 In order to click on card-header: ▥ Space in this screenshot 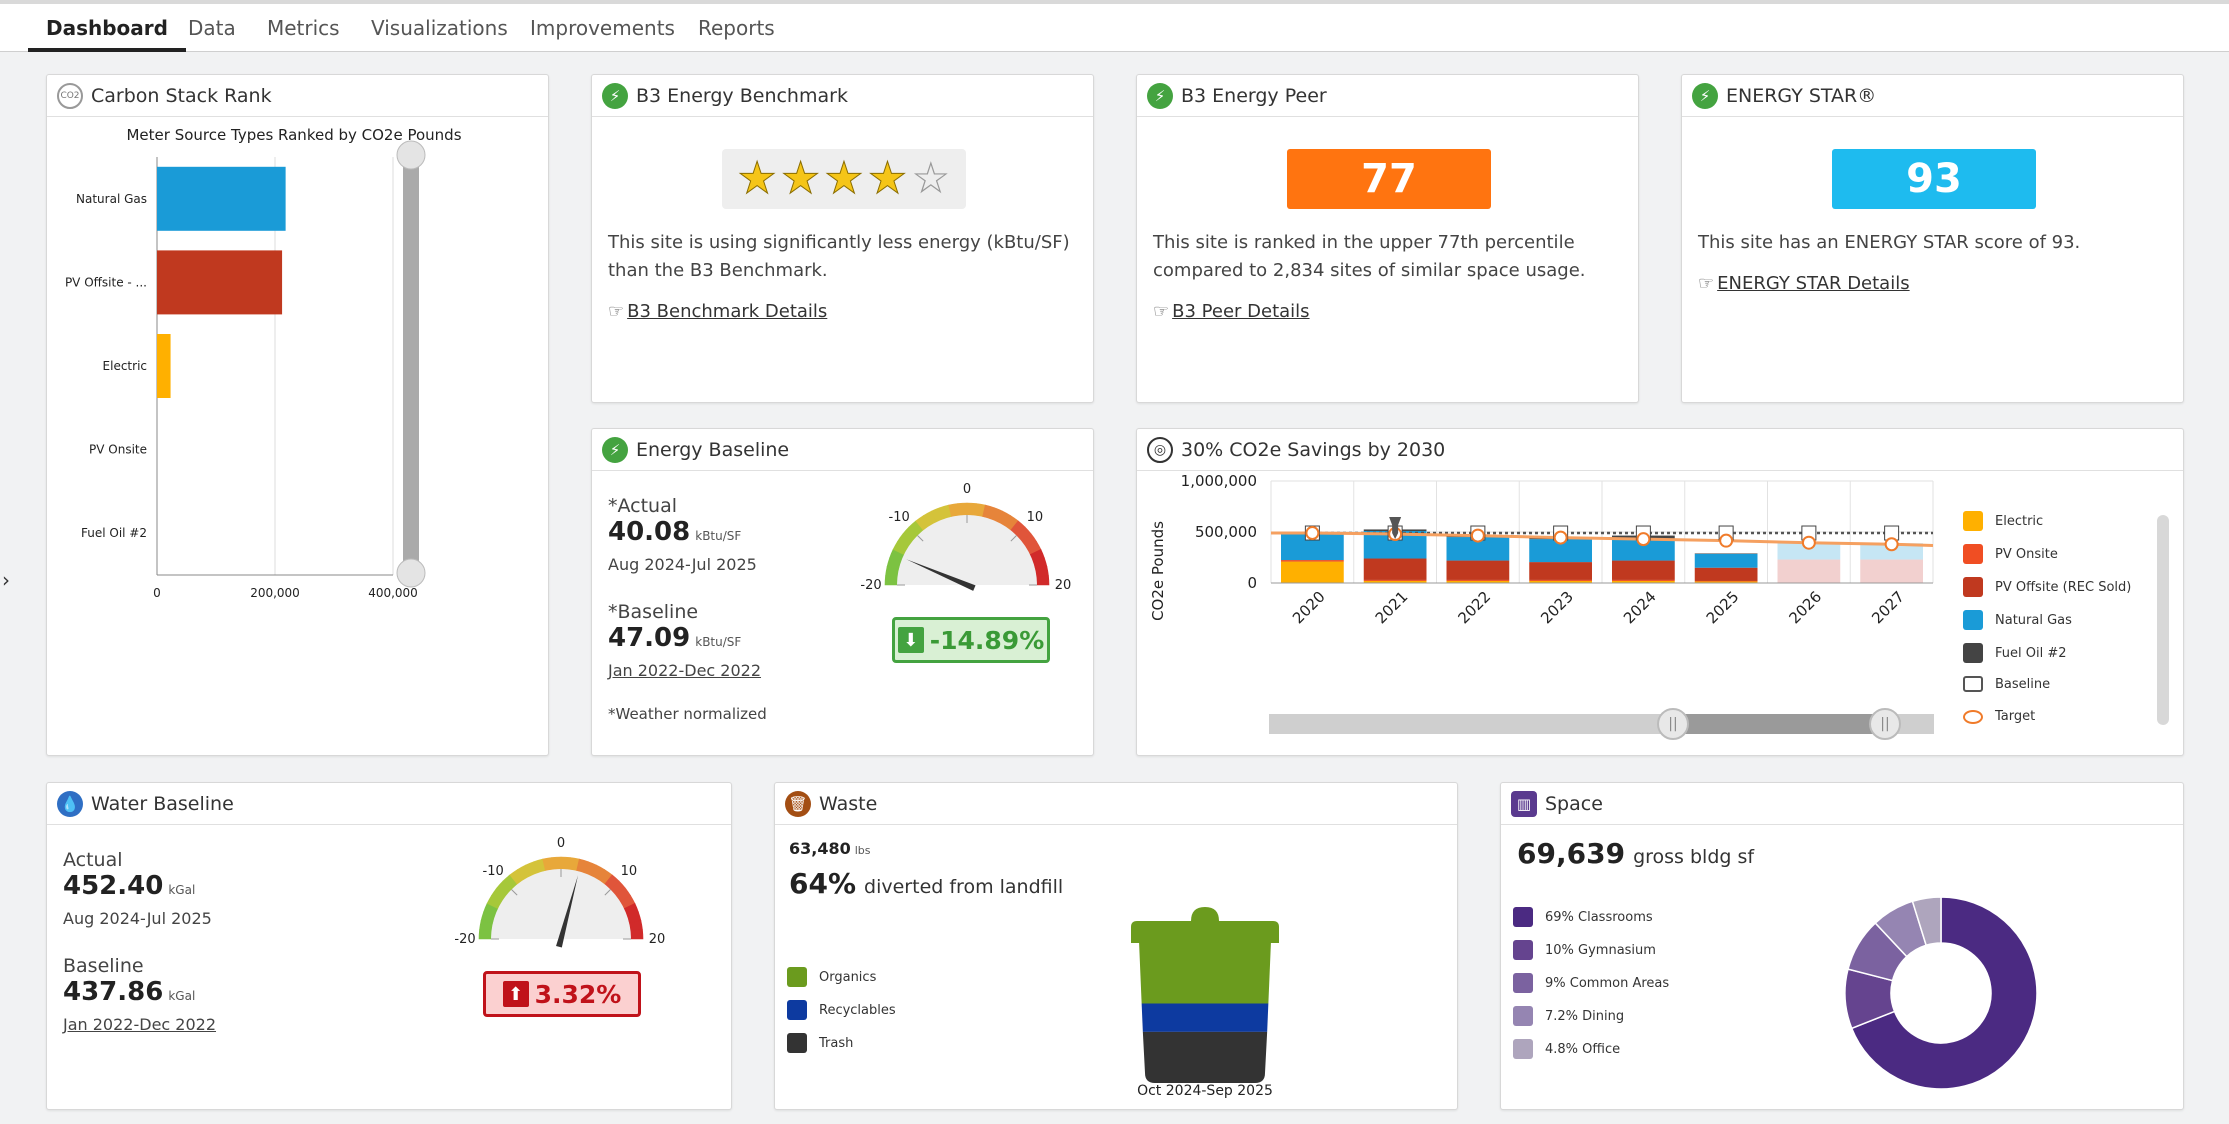, I will do `click(1842, 804)`.